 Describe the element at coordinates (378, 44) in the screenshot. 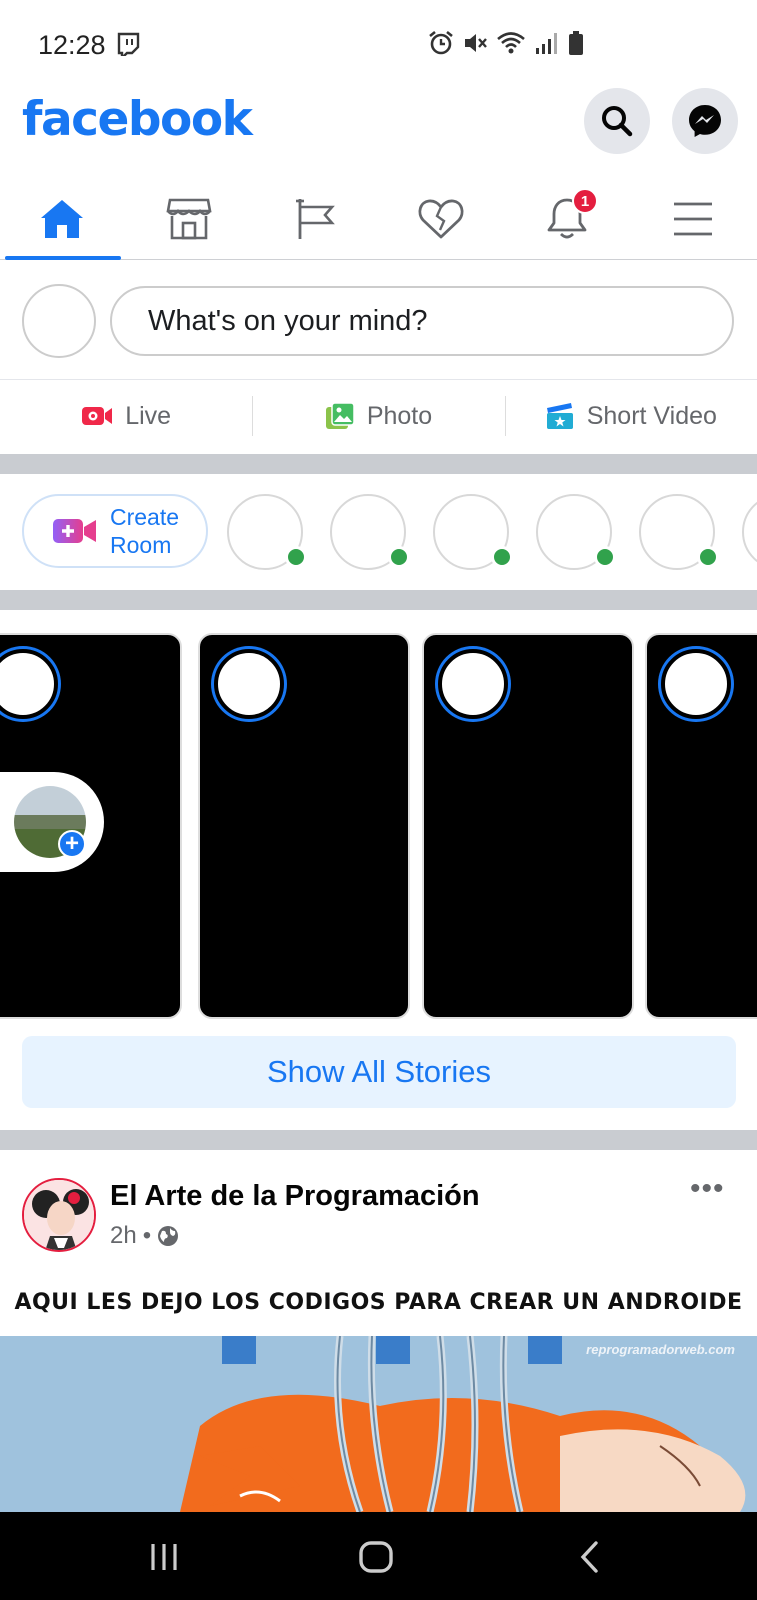

I see `status-bar: 12:28` at that location.